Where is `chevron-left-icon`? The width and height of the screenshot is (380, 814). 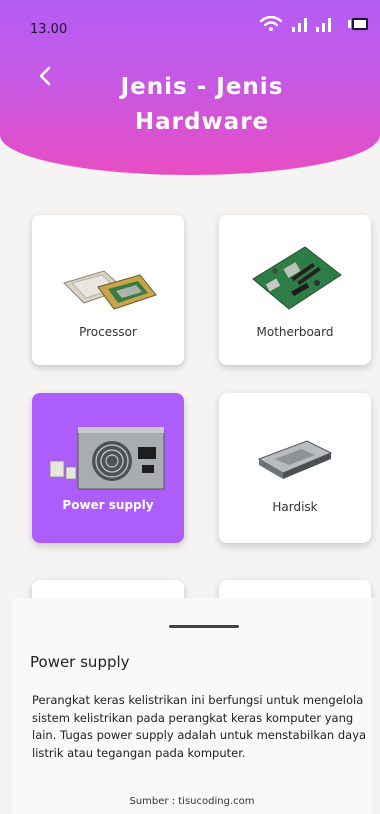
chevron-left-icon is located at coordinates (45, 76).